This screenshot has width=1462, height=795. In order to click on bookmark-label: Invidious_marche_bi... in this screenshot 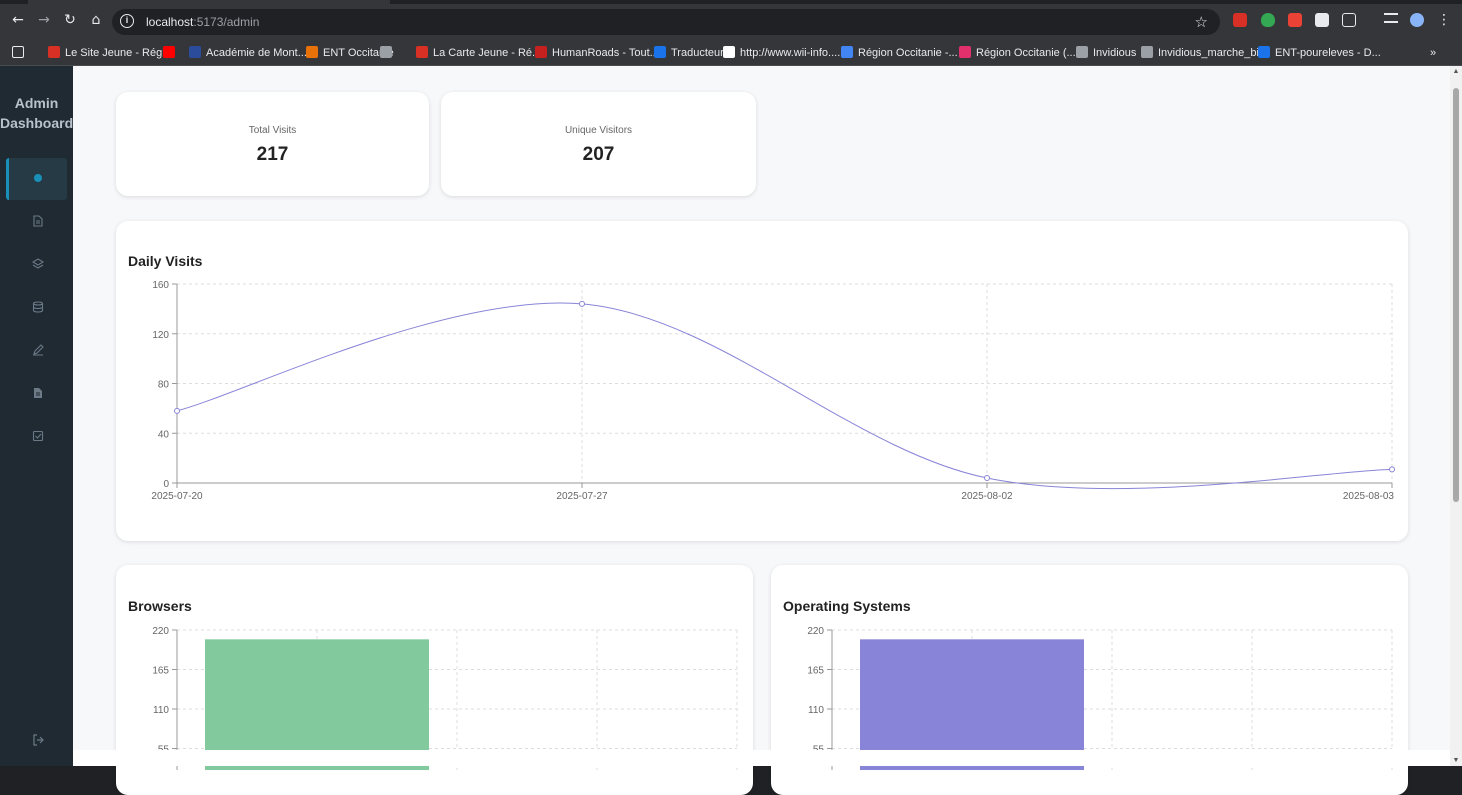, I will do `click(1213, 53)`.